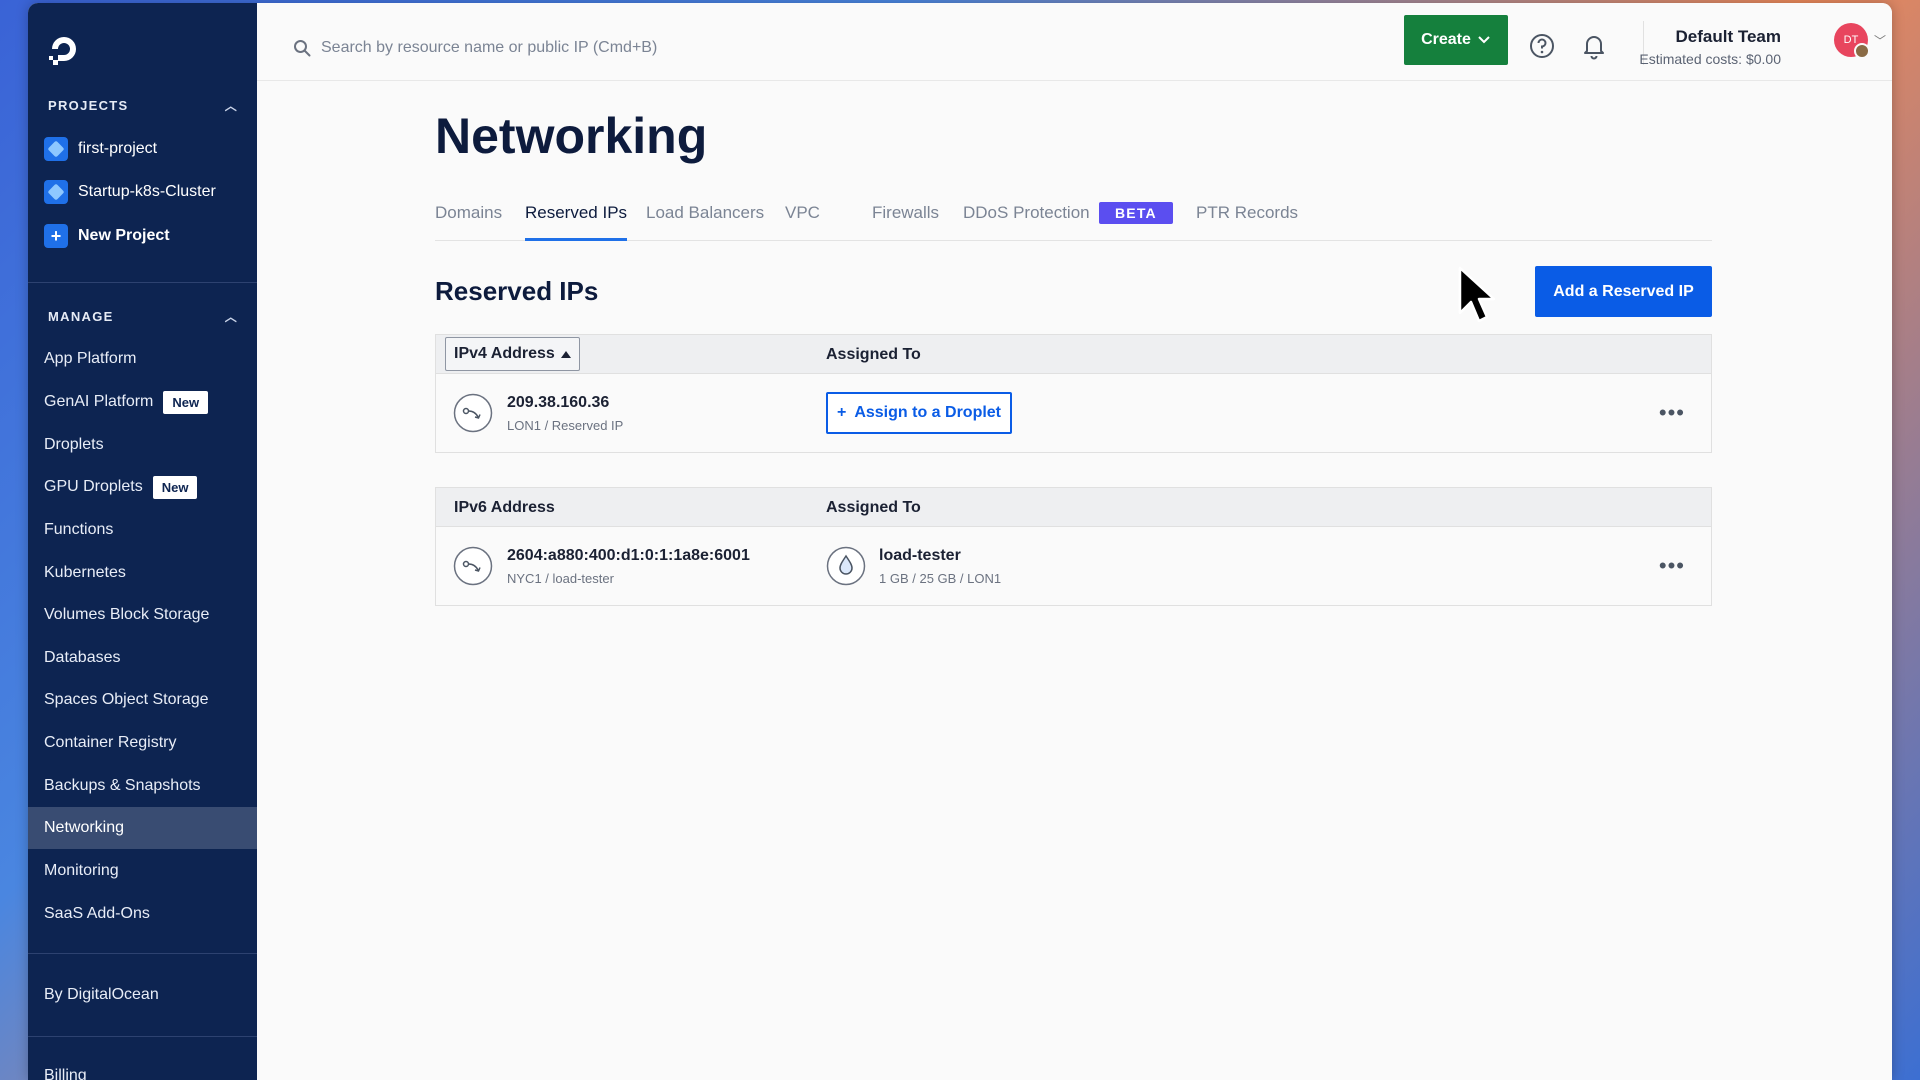 This screenshot has width=1920, height=1080. What do you see at coordinates (1073, 507) in the screenshot?
I see `table-header: IPv6 Address Assigned To` at bounding box center [1073, 507].